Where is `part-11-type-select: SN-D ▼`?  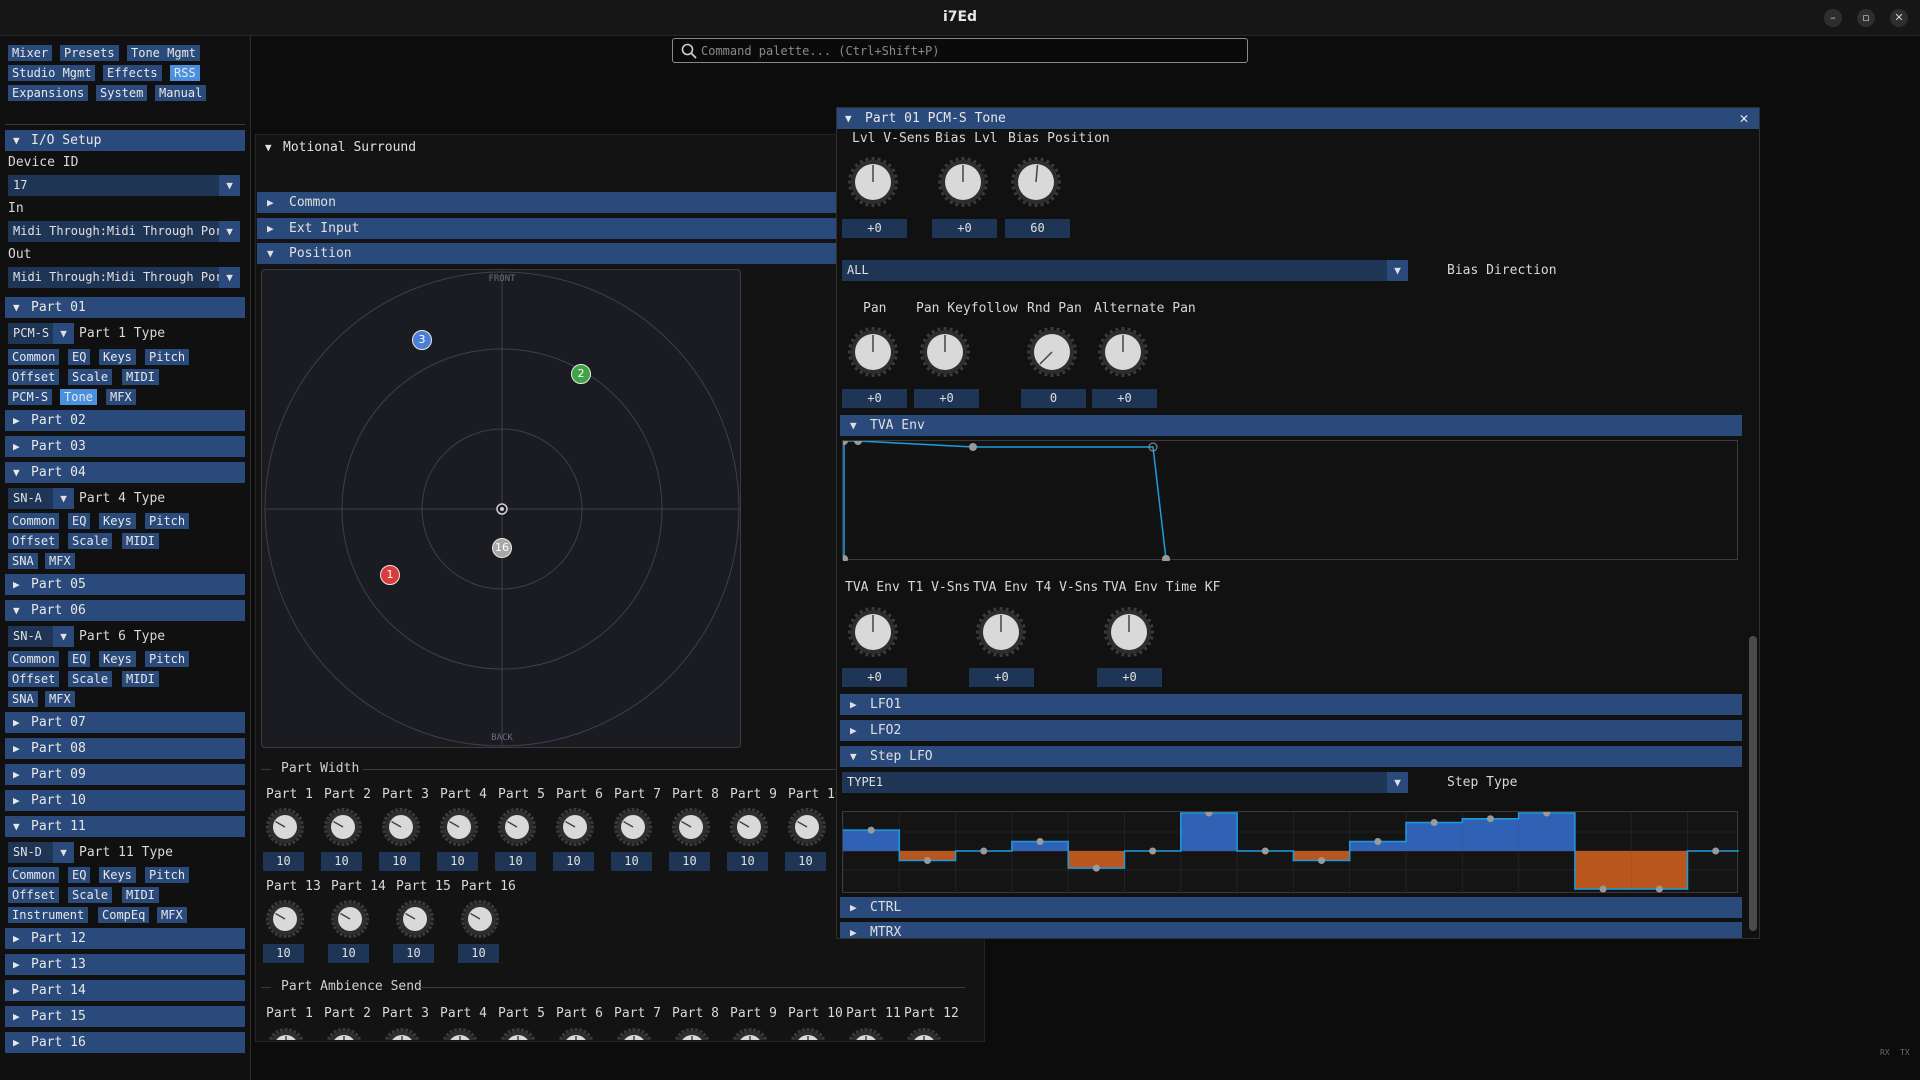 part-11-type-select: SN-D ▼ is located at coordinates (41, 852).